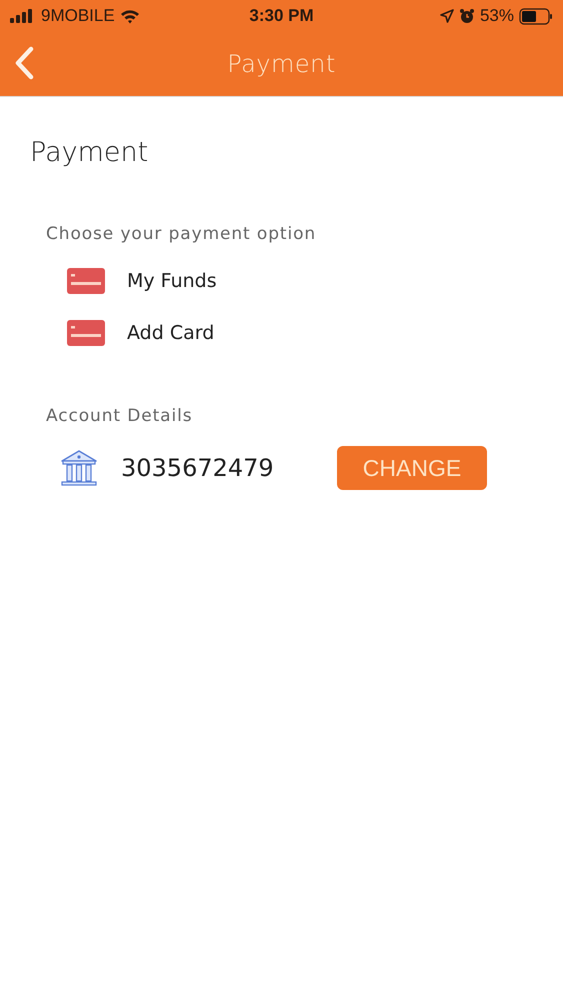 This screenshot has height=1000, width=563. Describe the element at coordinates (536, 16) in the screenshot. I see `battery-icon` at that location.